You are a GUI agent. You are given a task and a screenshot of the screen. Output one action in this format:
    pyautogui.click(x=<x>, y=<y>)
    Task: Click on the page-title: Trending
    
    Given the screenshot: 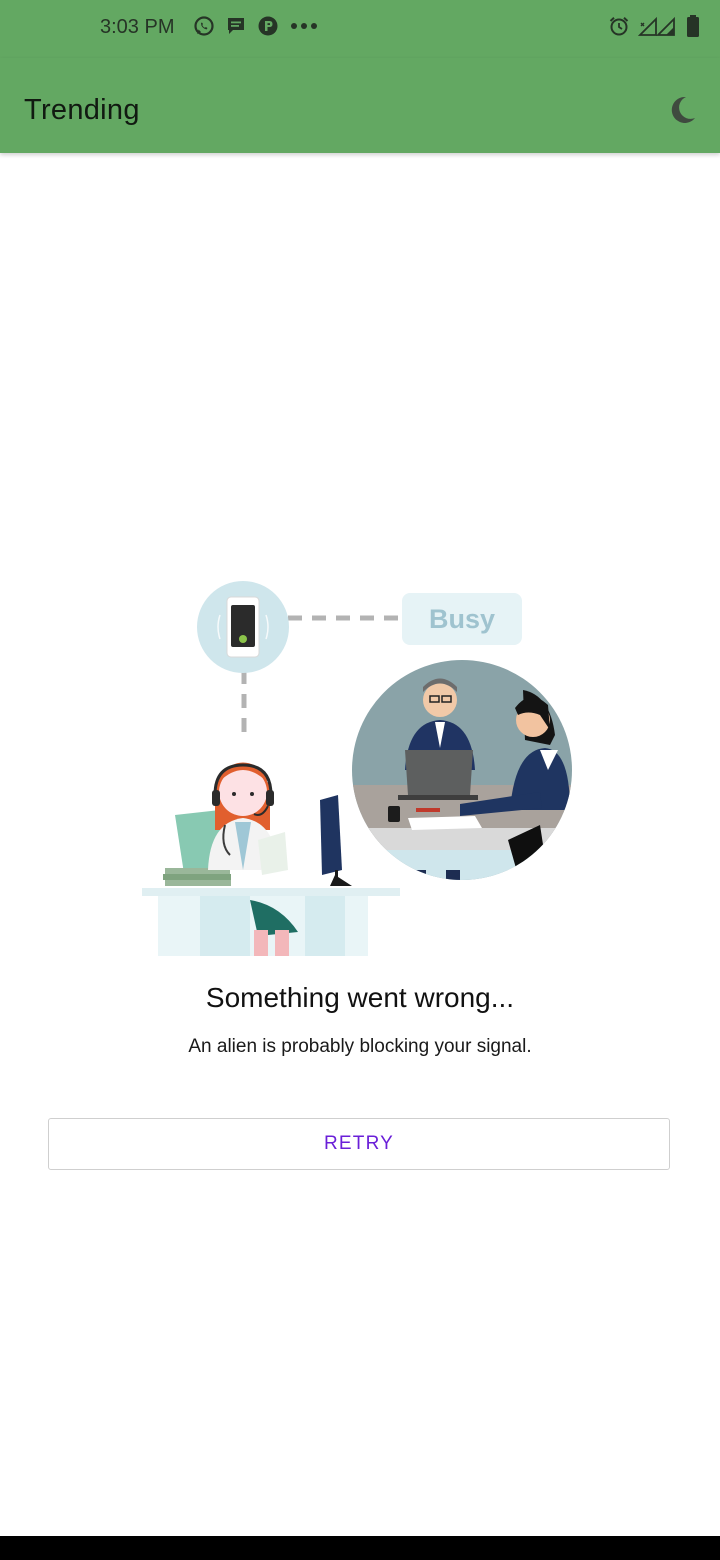 What is the action you would take?
    pyautogui.click(x=82, y=110)
    